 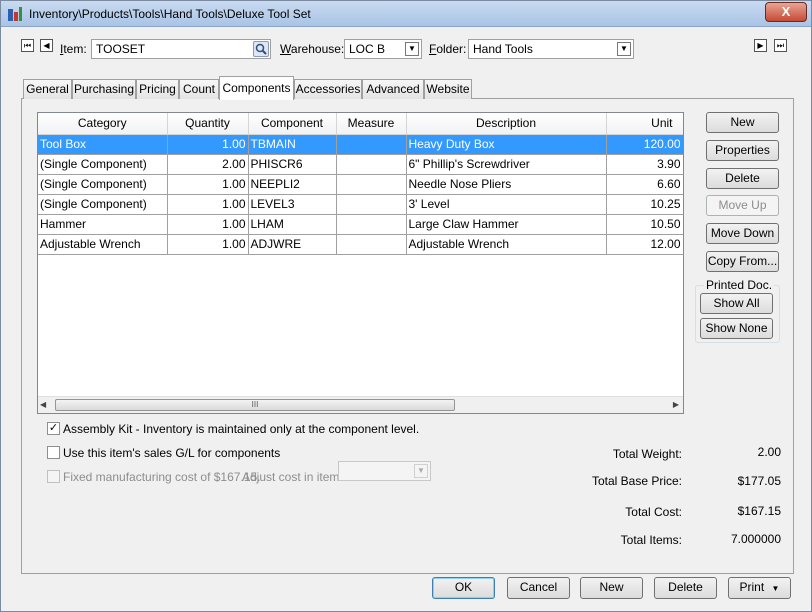 What do you see at coordinates (43, 404) in the screenshot?
I see `scroll-left-icon: ◀` at bounding box center [43, 404].